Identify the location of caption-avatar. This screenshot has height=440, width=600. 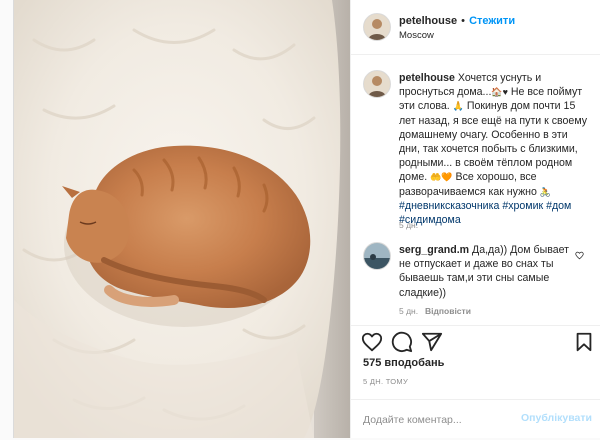
(377, 84).